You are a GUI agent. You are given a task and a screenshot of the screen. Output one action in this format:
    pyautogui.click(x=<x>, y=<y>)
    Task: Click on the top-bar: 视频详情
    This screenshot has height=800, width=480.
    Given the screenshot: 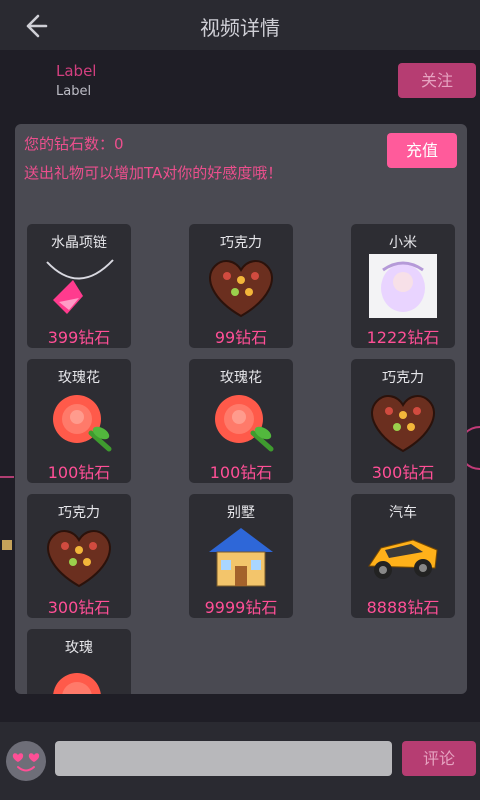 What is the action you would take?
    pyautogui.click(x=240, y=25)
    